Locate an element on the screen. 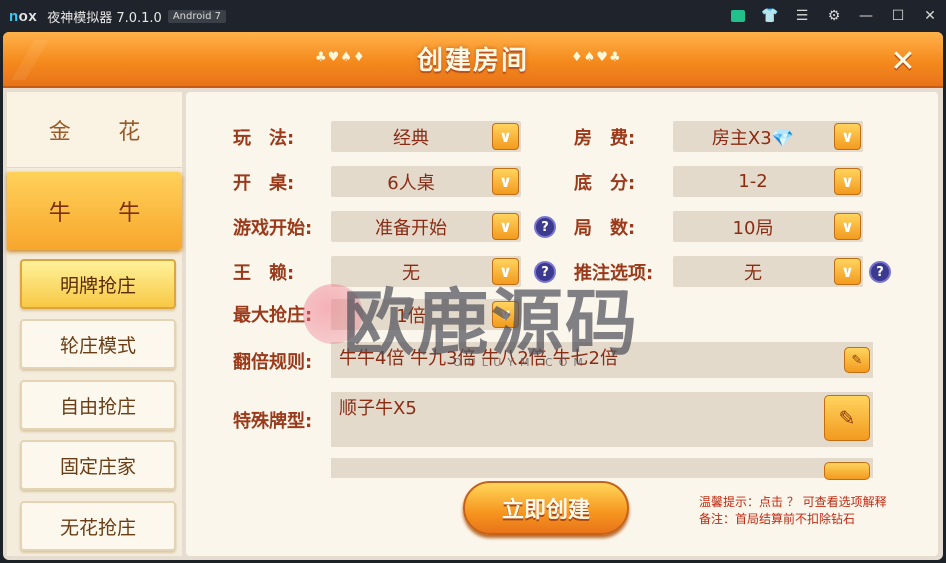  play-select: 经典 ∨ is located at coordinates (426, 136).